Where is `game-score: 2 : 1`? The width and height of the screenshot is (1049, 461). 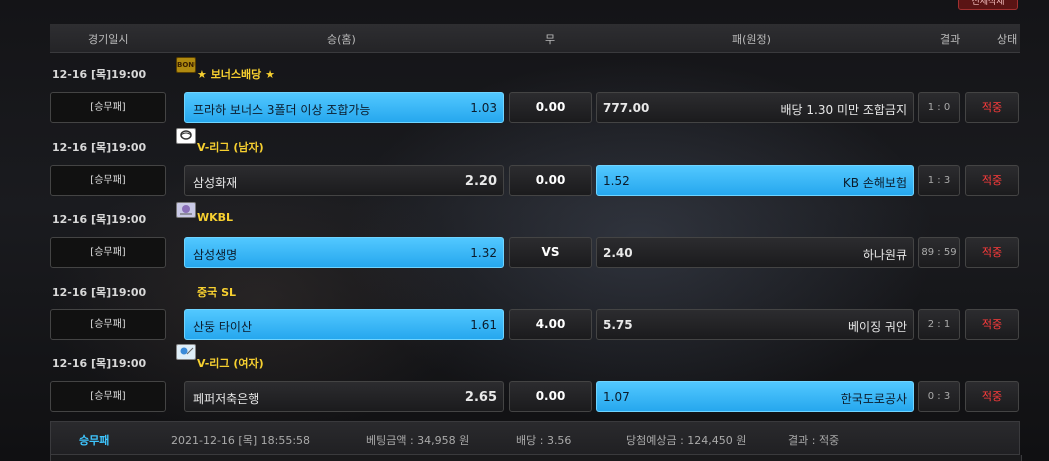
game-score: 2 : 1 is located at coordinates (939, 324).